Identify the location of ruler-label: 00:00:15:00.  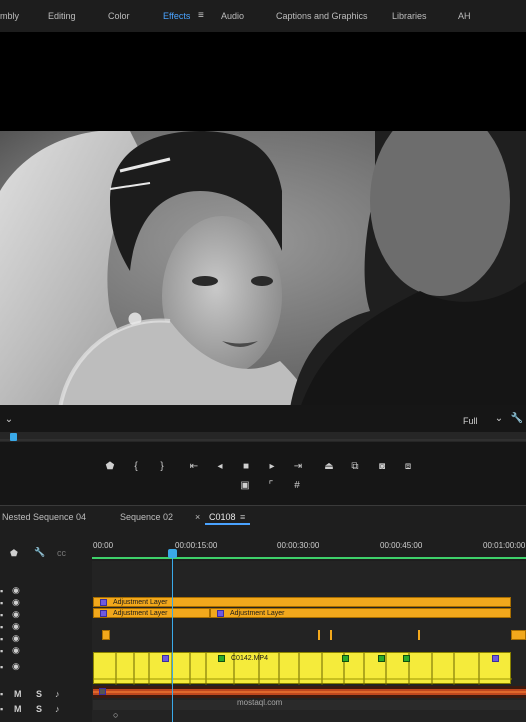
(196, 545).